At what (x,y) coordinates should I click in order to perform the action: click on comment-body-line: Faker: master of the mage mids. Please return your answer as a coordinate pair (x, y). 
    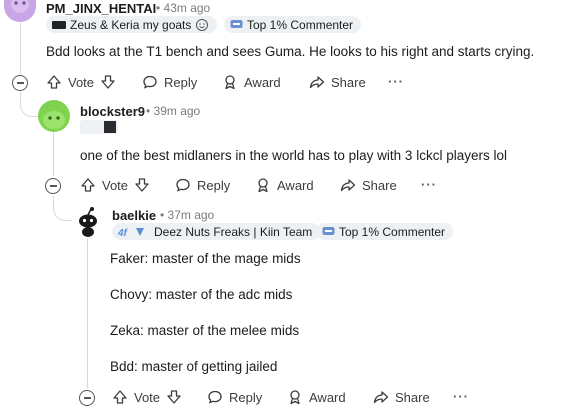
    Looking at the image, I should click on (205, 258).